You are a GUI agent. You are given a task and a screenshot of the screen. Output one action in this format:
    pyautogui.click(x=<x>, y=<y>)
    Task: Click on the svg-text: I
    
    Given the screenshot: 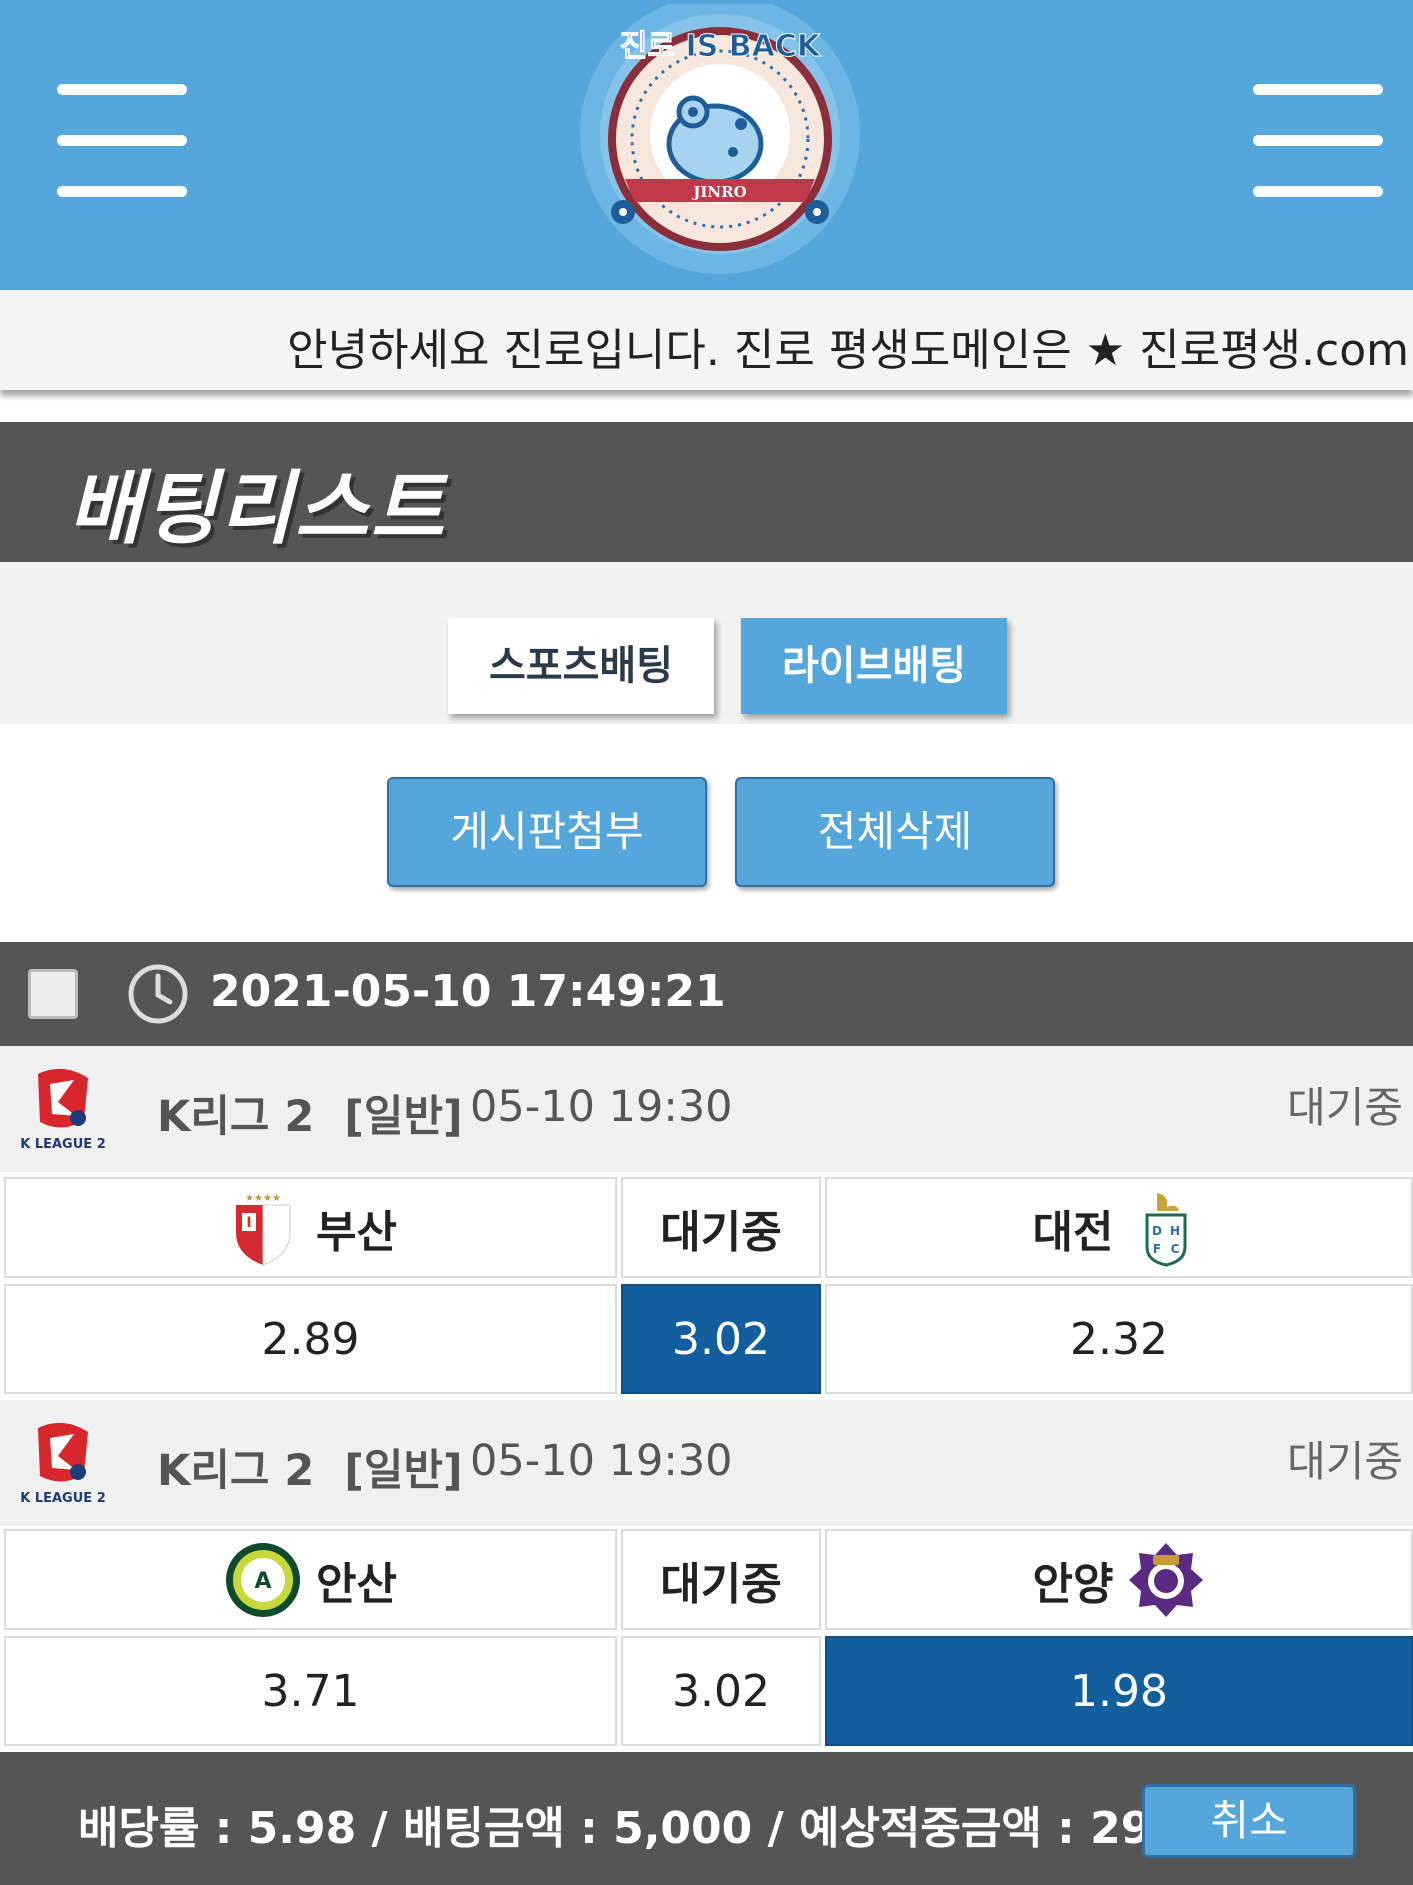 What is the action you would take?
    pyautogui.click(x=248, y=1223)
    